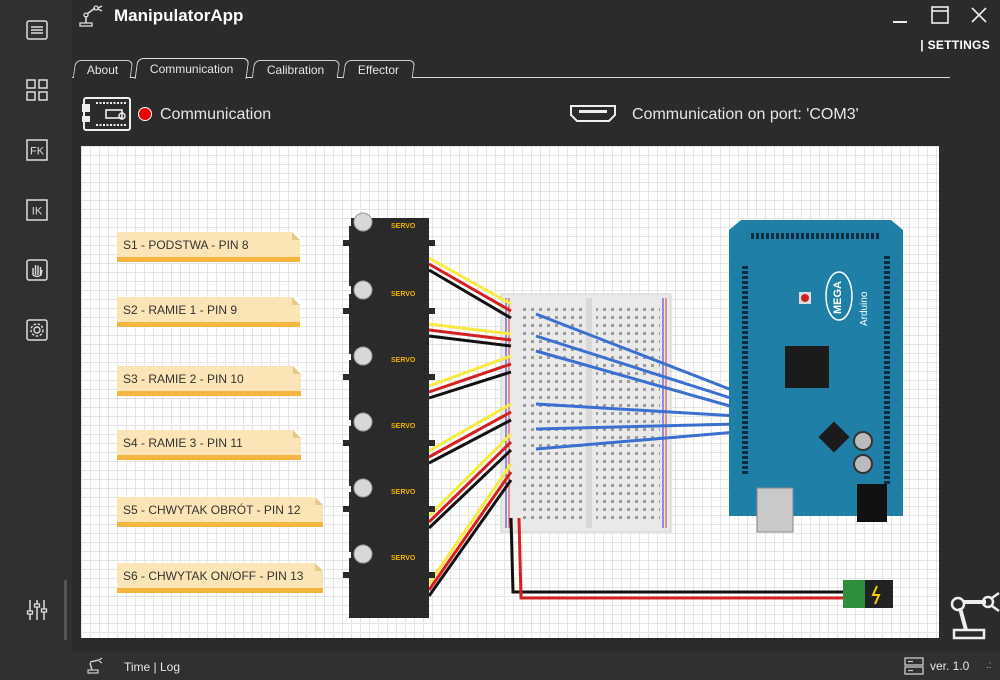  Describe the element at coordinates (511, 68) in the screenshot. I see `tab-bar: About Communication Calibration Effector` at that location.